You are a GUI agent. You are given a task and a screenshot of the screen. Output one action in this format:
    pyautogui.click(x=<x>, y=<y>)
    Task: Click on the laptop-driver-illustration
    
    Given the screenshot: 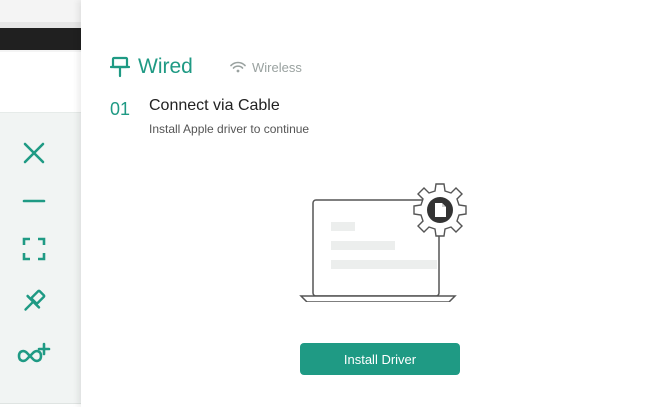 What is the action you would take?
    pyautogui.click(x=383, y=242)
    